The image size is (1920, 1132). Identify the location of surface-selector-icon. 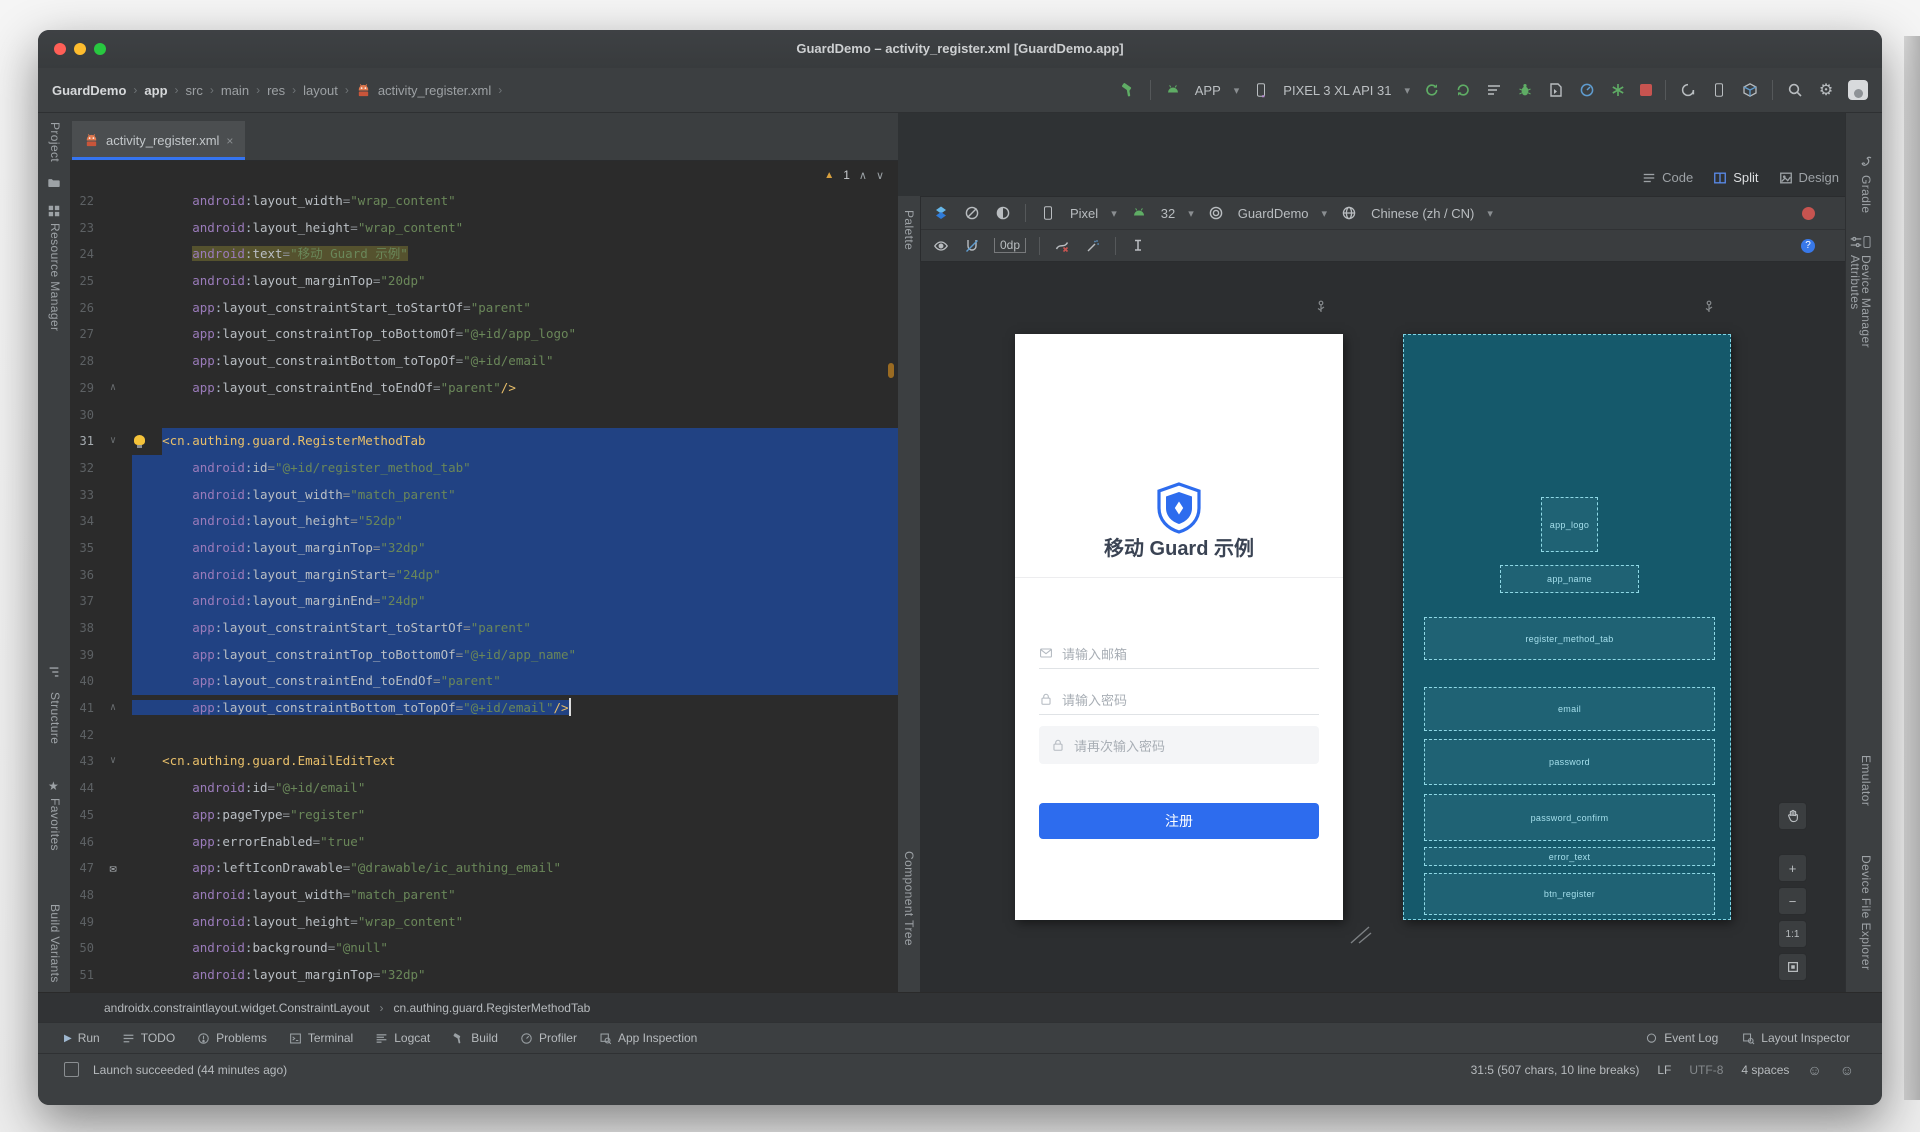
(941, 213).